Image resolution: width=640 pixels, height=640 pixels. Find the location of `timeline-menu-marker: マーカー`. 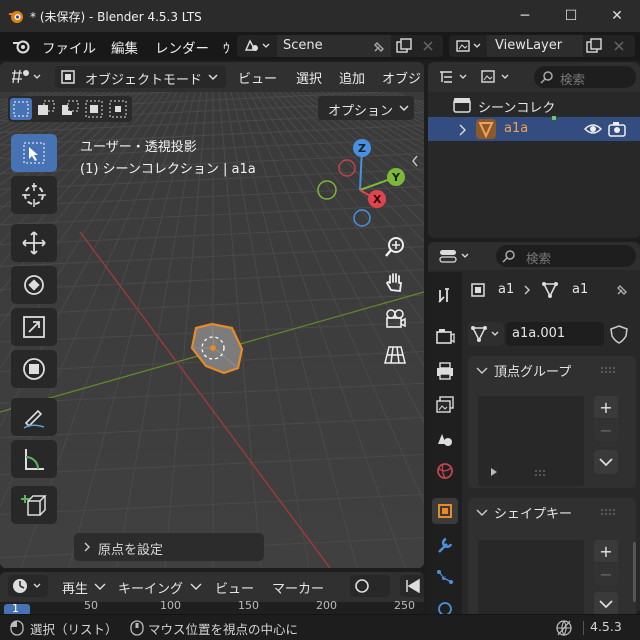

timeline-menu-marker: マーカー is located at coordinates (298, 587).